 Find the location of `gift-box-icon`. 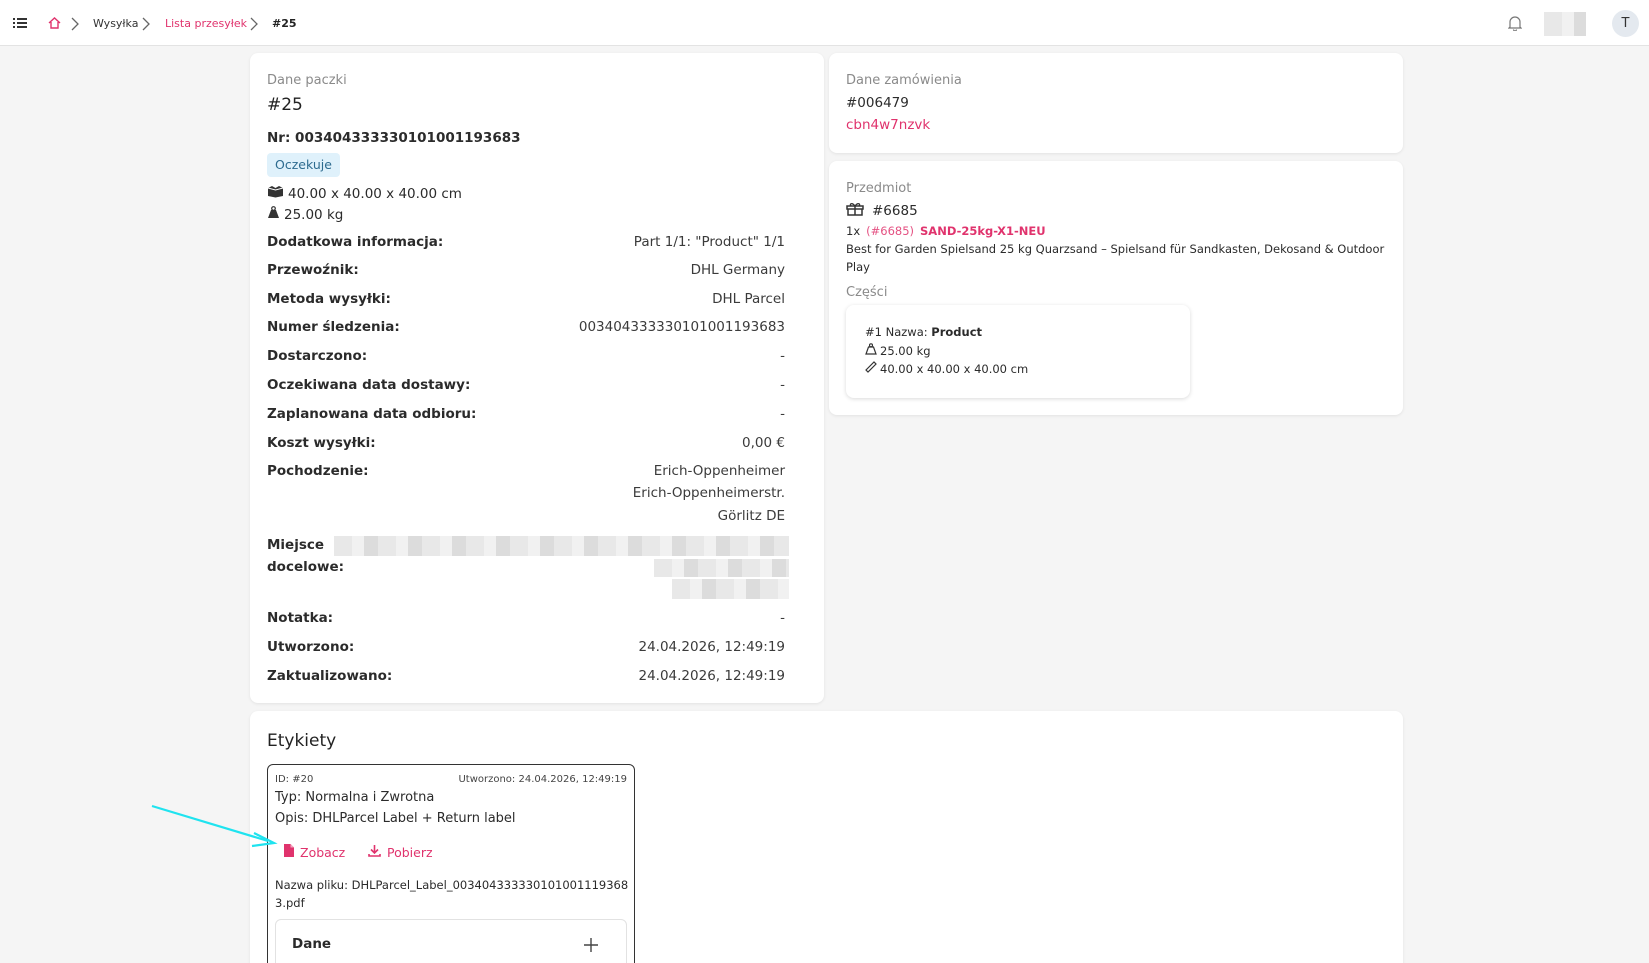

gift-box-icon is located at coordinates (855, 211).